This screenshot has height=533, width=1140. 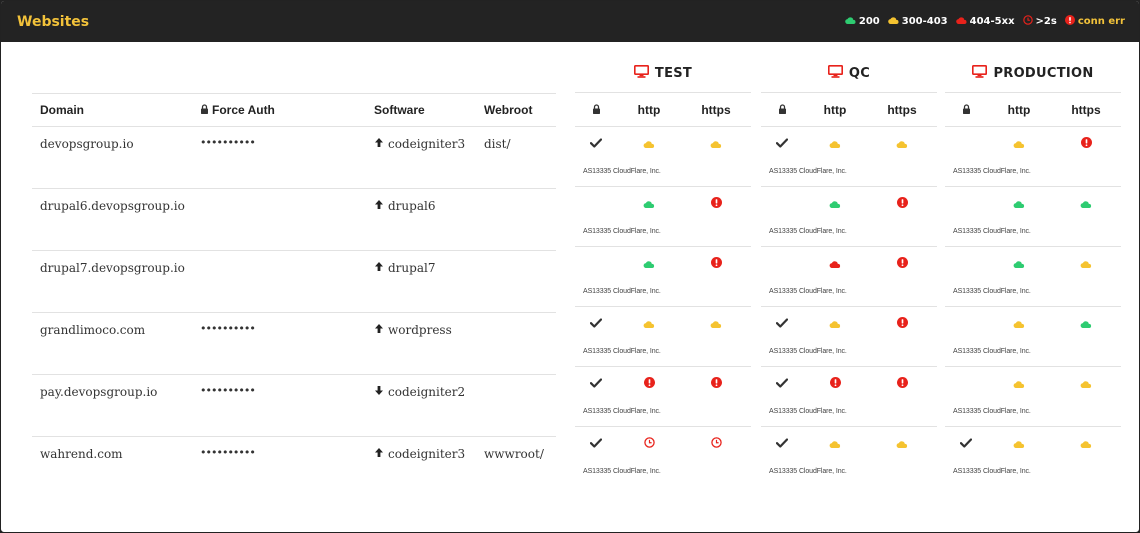 I want to click on environment-title: TEST, so click(x=663, y=73).